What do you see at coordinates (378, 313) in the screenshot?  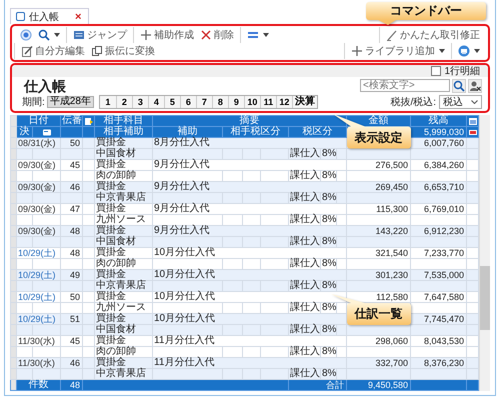 I see `callout-text: 仕訳一覧` at bounding box center [378, 313].